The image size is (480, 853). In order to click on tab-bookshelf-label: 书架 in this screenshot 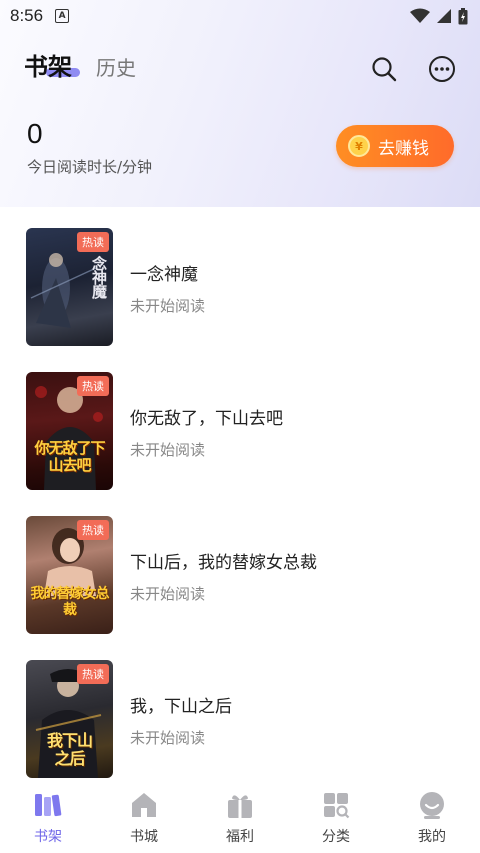, I will do `click(48, 67)`.